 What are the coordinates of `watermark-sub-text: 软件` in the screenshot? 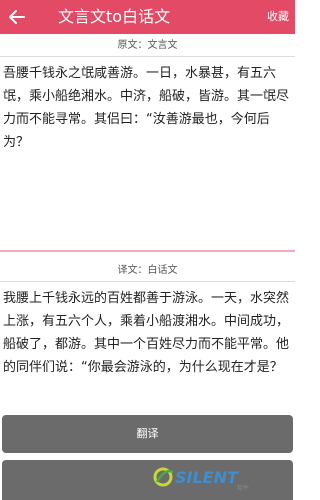 It's located at (243, 488).